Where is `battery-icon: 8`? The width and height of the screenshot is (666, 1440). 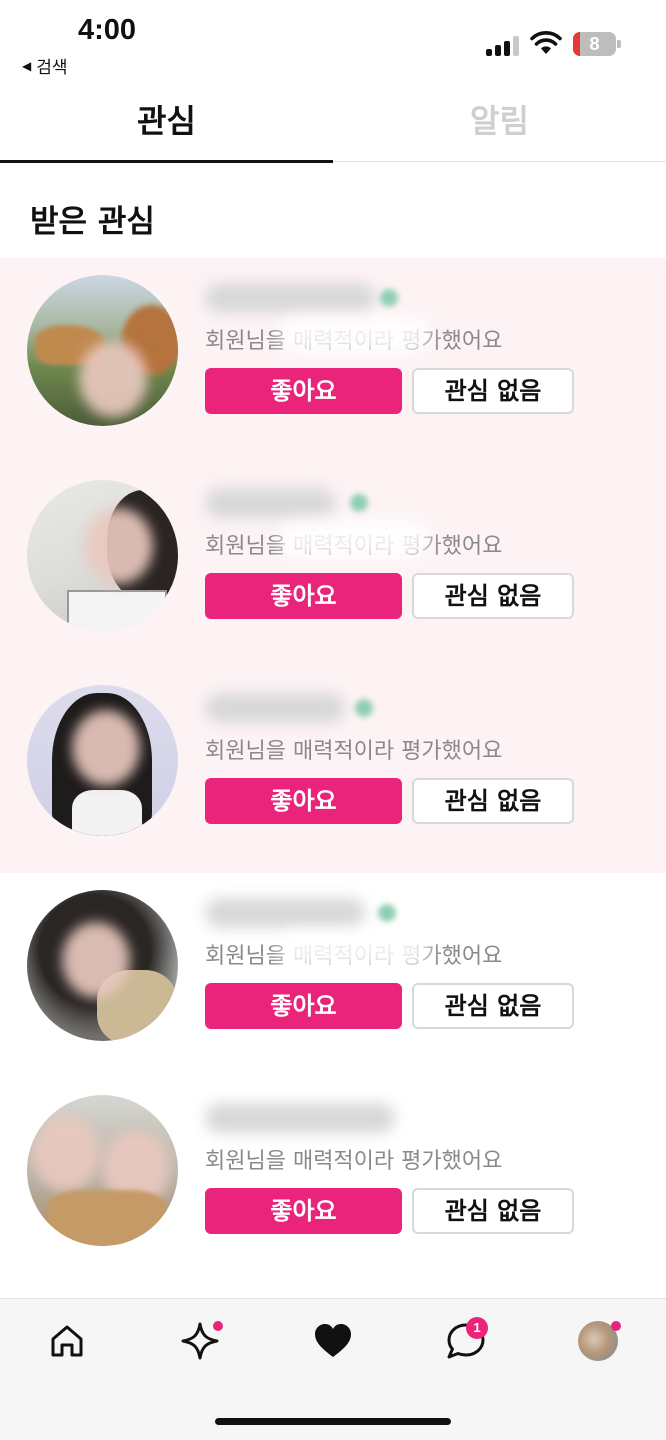
battery-icon: 8 is located at coordinates (597, 44).